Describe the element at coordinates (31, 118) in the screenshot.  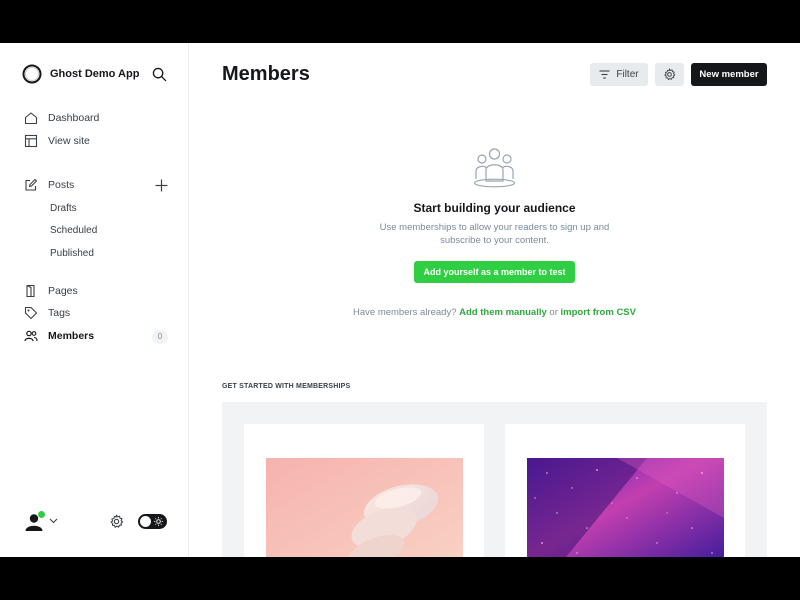
I see `home-icon` at that location.